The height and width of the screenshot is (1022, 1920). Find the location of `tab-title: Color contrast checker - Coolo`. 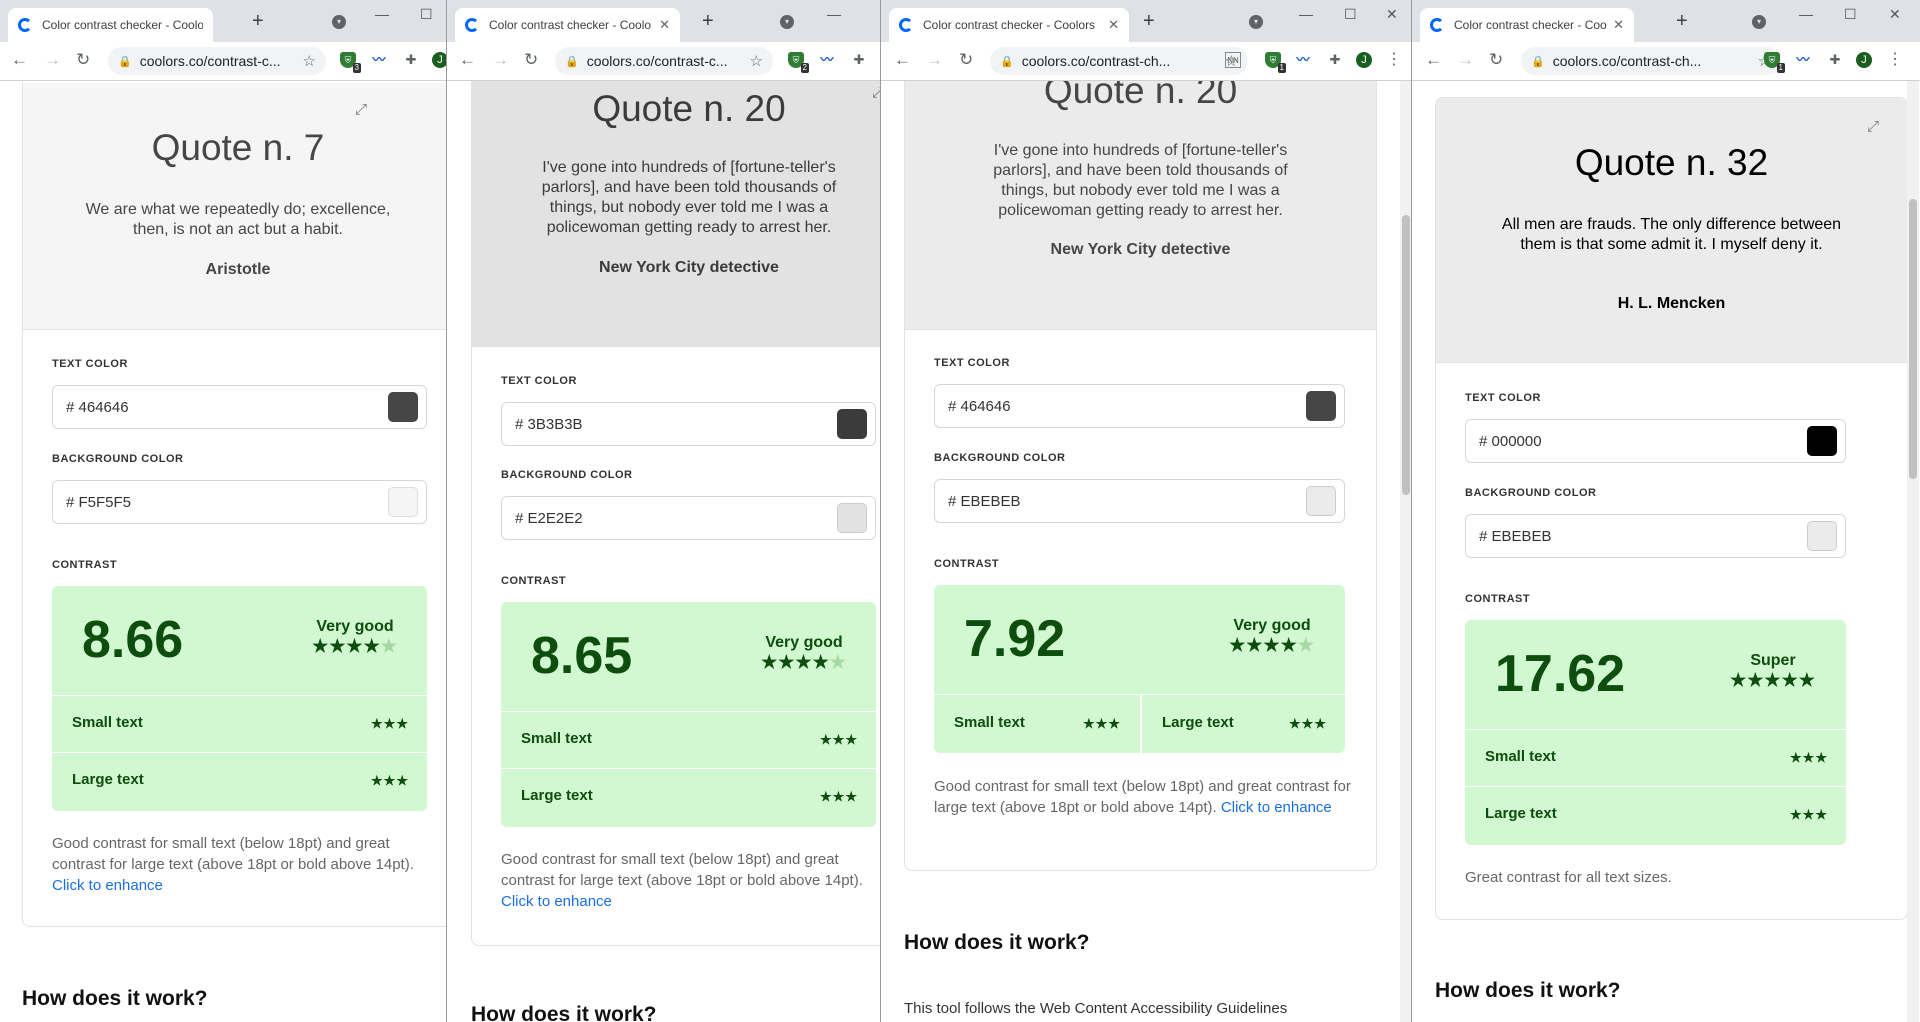

tab-title: Color contrast checker - Coolo is located at coordinates (122, 25).